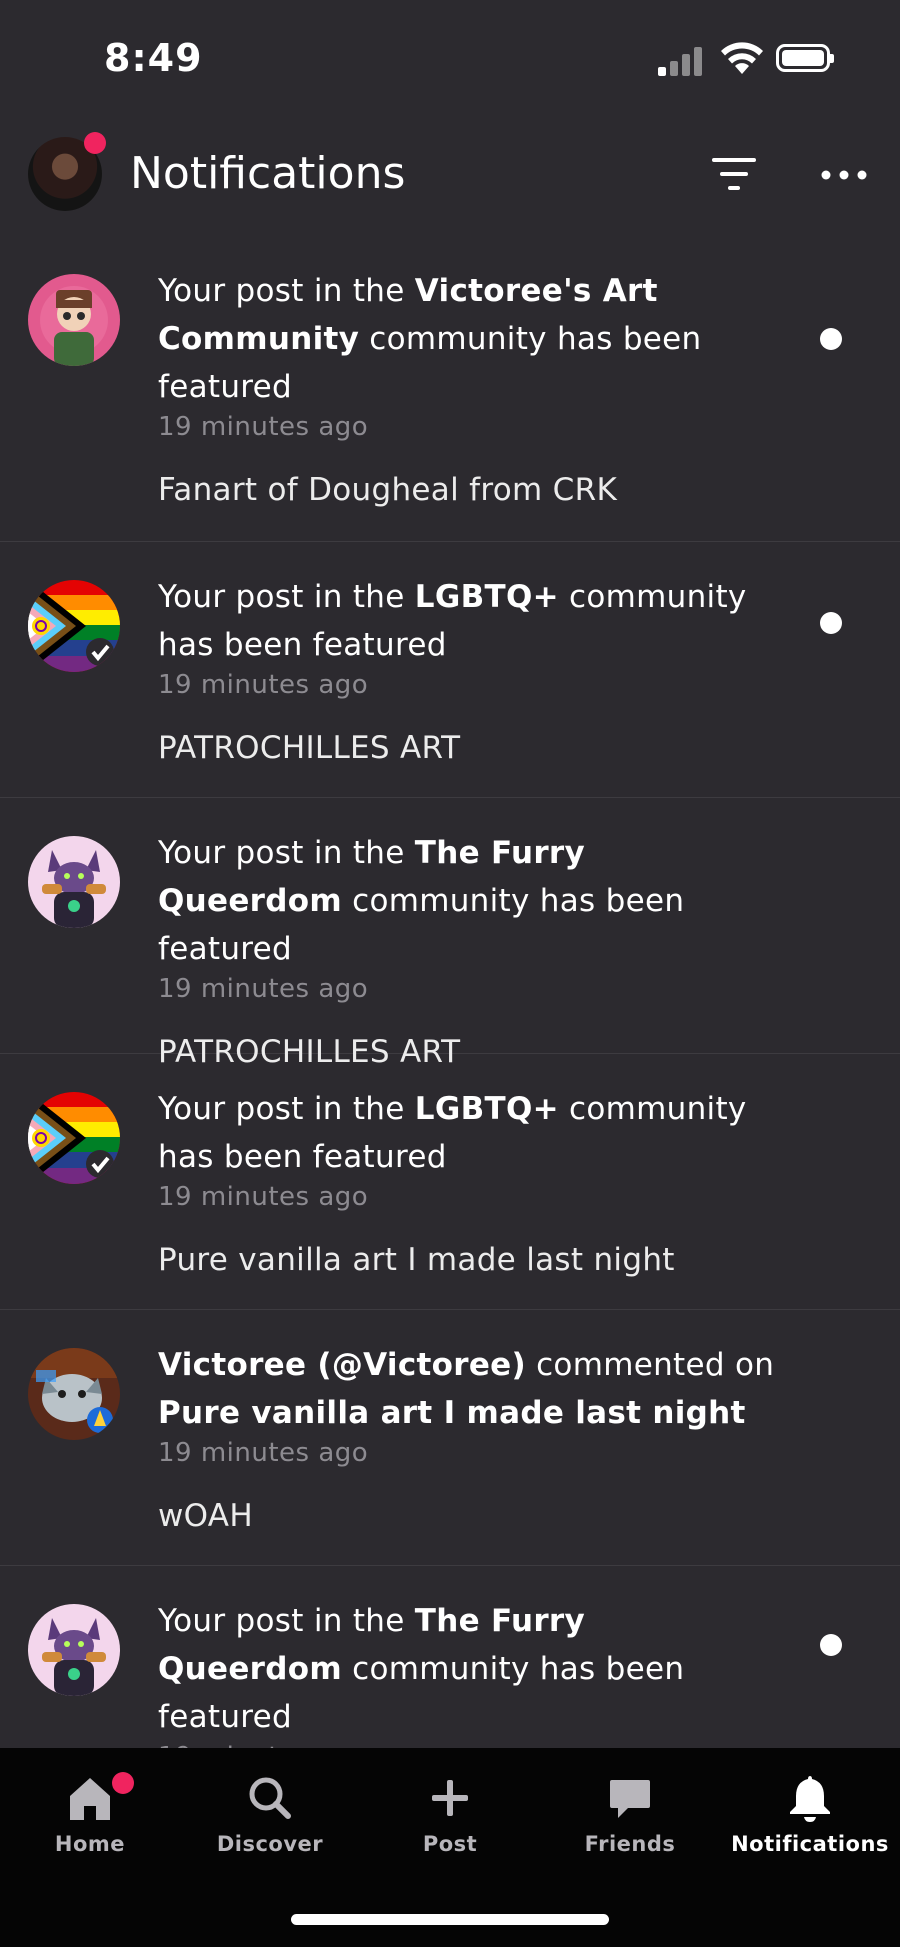 Image resolution: width=900 pixels, height=1947 pixels. What do you see at coordinates (450, 1919) in the screenshot?
I see `home-indicator` at bounding box center [450, 1919].